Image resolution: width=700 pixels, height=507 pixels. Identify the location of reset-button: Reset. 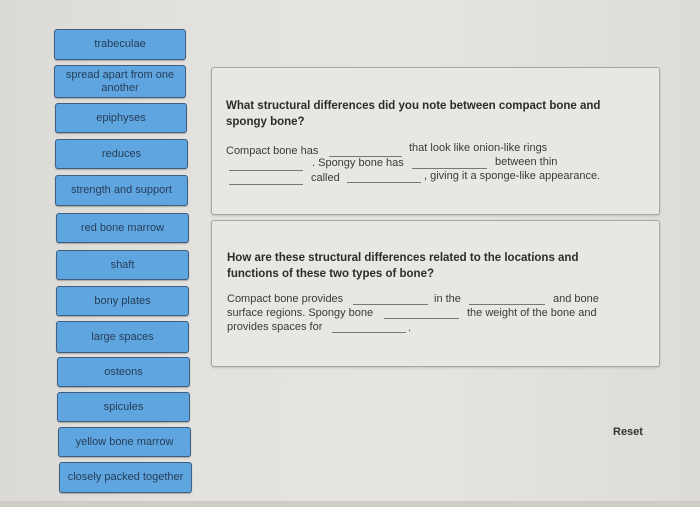
(628, 432).